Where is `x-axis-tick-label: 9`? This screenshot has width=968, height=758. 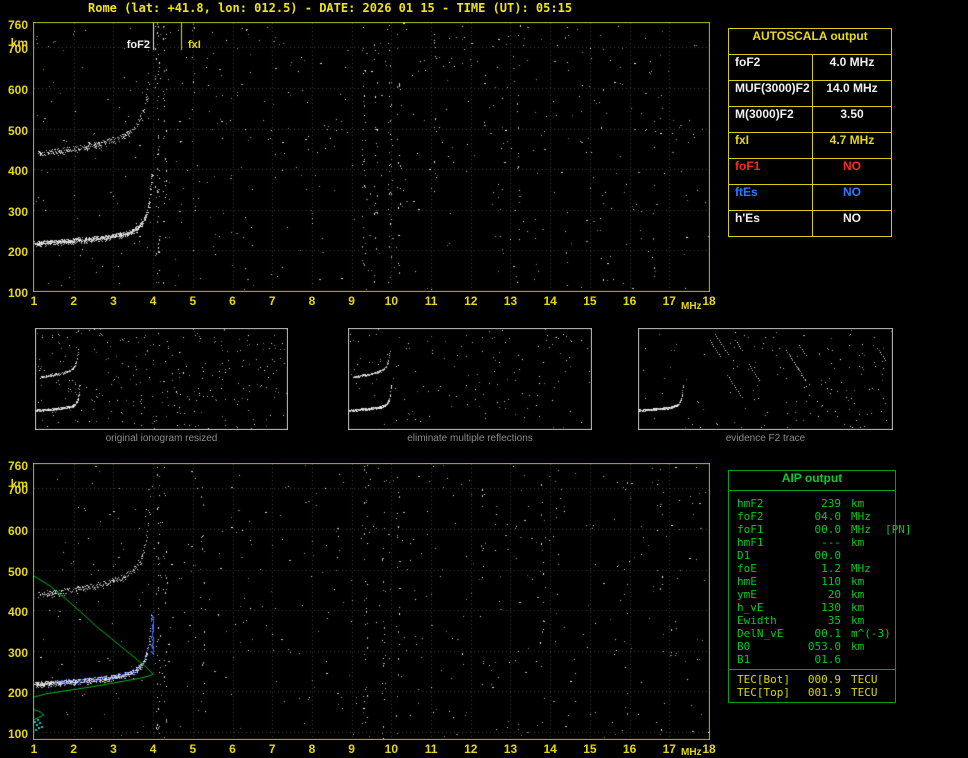
x-axis-tick-label: 9 is located at coordinates (351, 749).